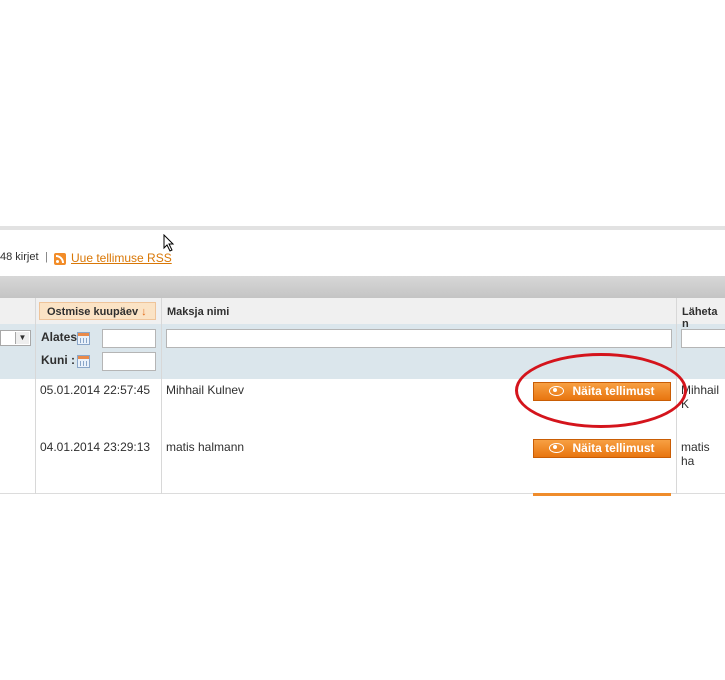 The image size is (725, 680). What do you see at coordinates (121, 258) in the screenshot?
I see `rss-link: Uue tellimuse RSS` at bounding box center [121, 258].